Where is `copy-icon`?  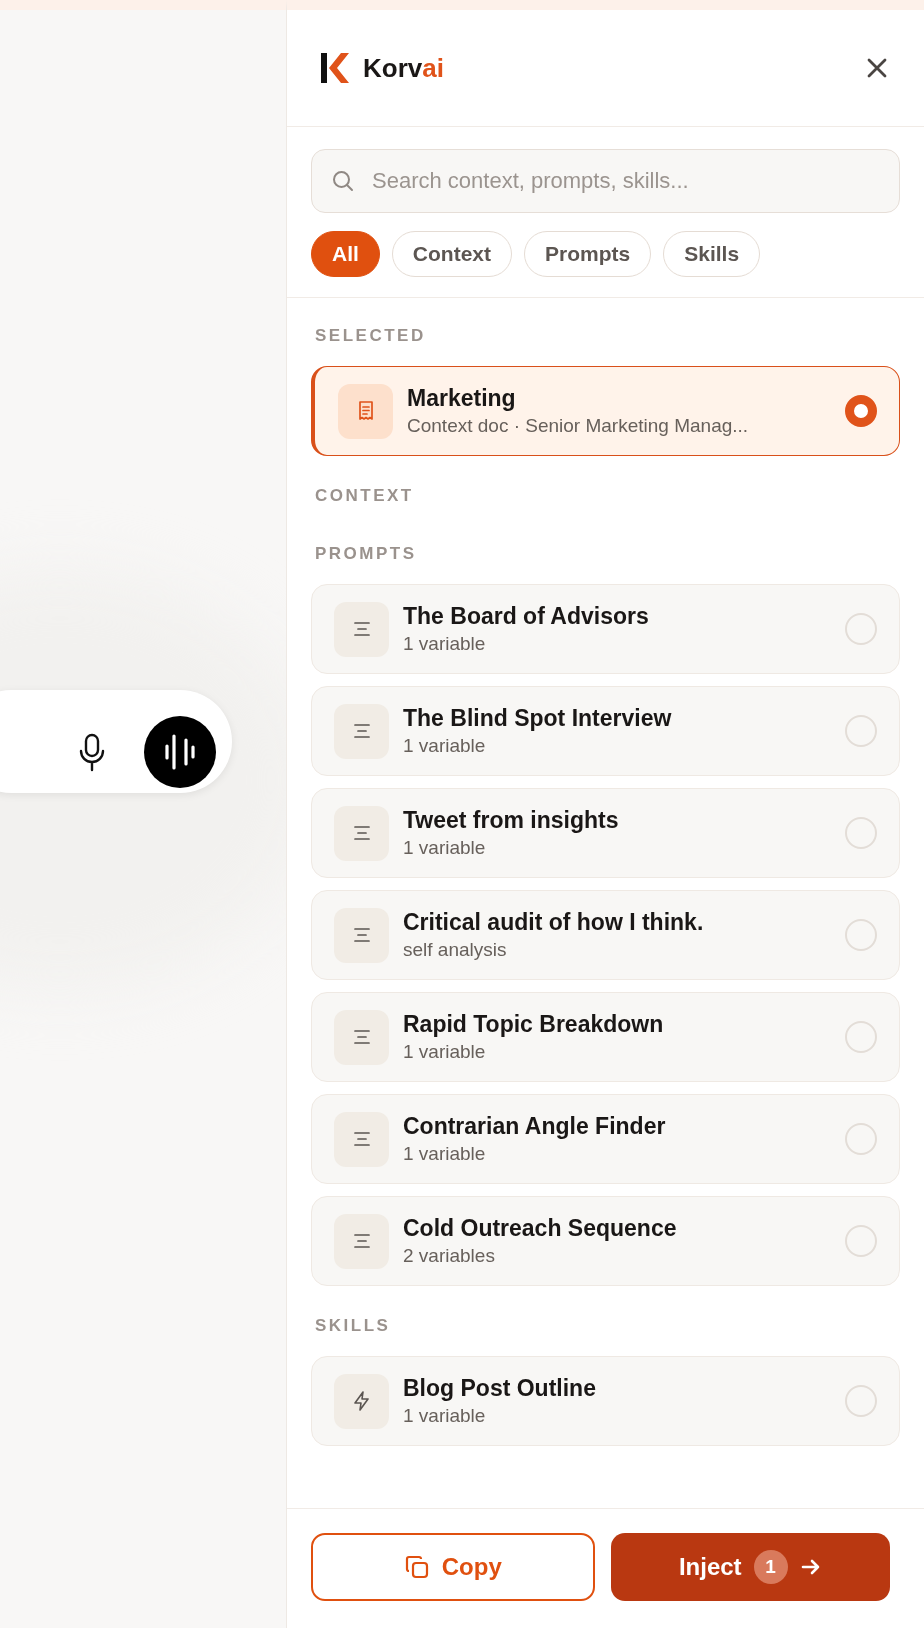 copy-icon is located at coordinates (416, 1567).